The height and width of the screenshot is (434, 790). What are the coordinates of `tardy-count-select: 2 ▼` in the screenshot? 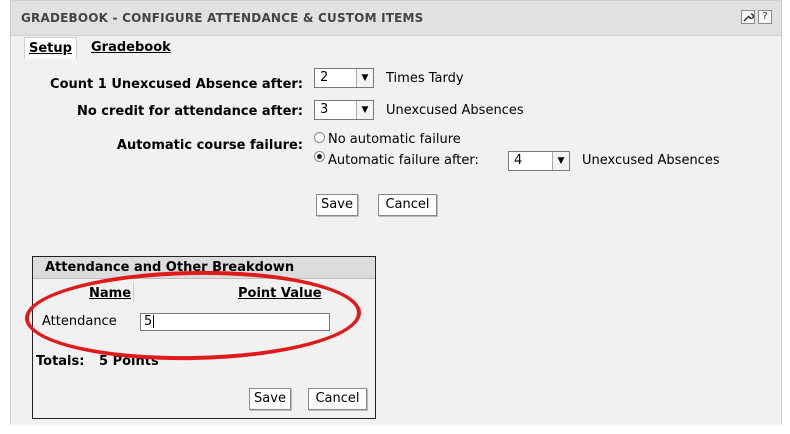 It's located at (344, 78).